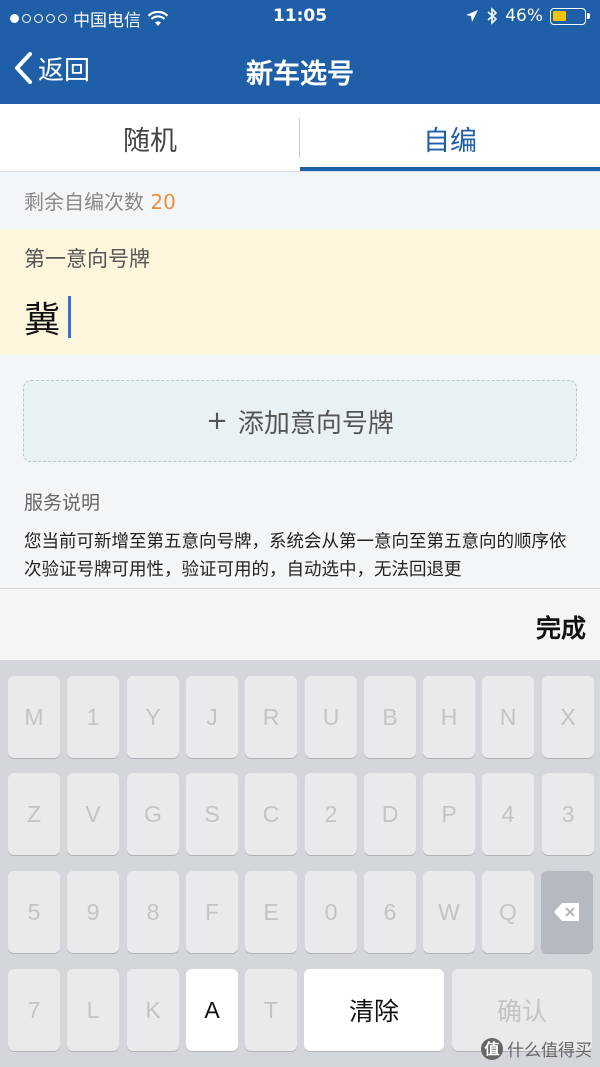 The width and height of the screenshot is (600, 1067). Describe the element at coordinates (559, 15) in the screenshot. I see `battery-level` at that location.